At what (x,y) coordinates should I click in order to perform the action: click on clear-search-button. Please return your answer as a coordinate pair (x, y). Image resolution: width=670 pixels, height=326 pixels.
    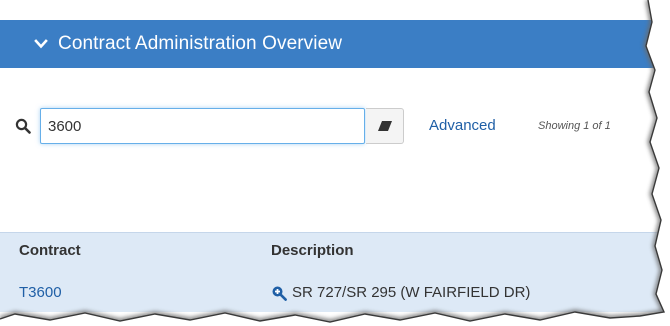
    Looking at the image, I should click on (385, 126).